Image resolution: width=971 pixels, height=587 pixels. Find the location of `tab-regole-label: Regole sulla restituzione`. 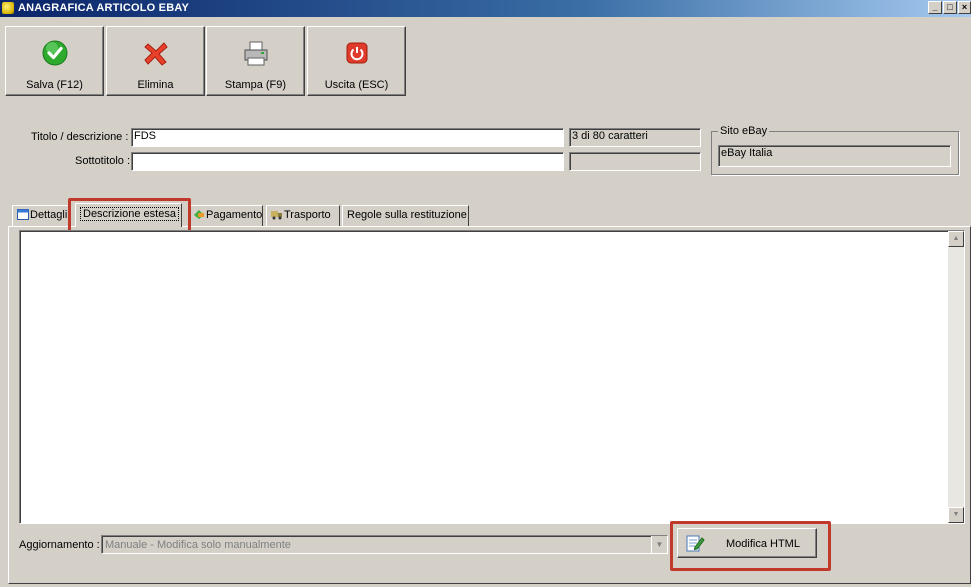

tab-regole-label: Regole sulla restituzione is located at coordinates (407, 215).